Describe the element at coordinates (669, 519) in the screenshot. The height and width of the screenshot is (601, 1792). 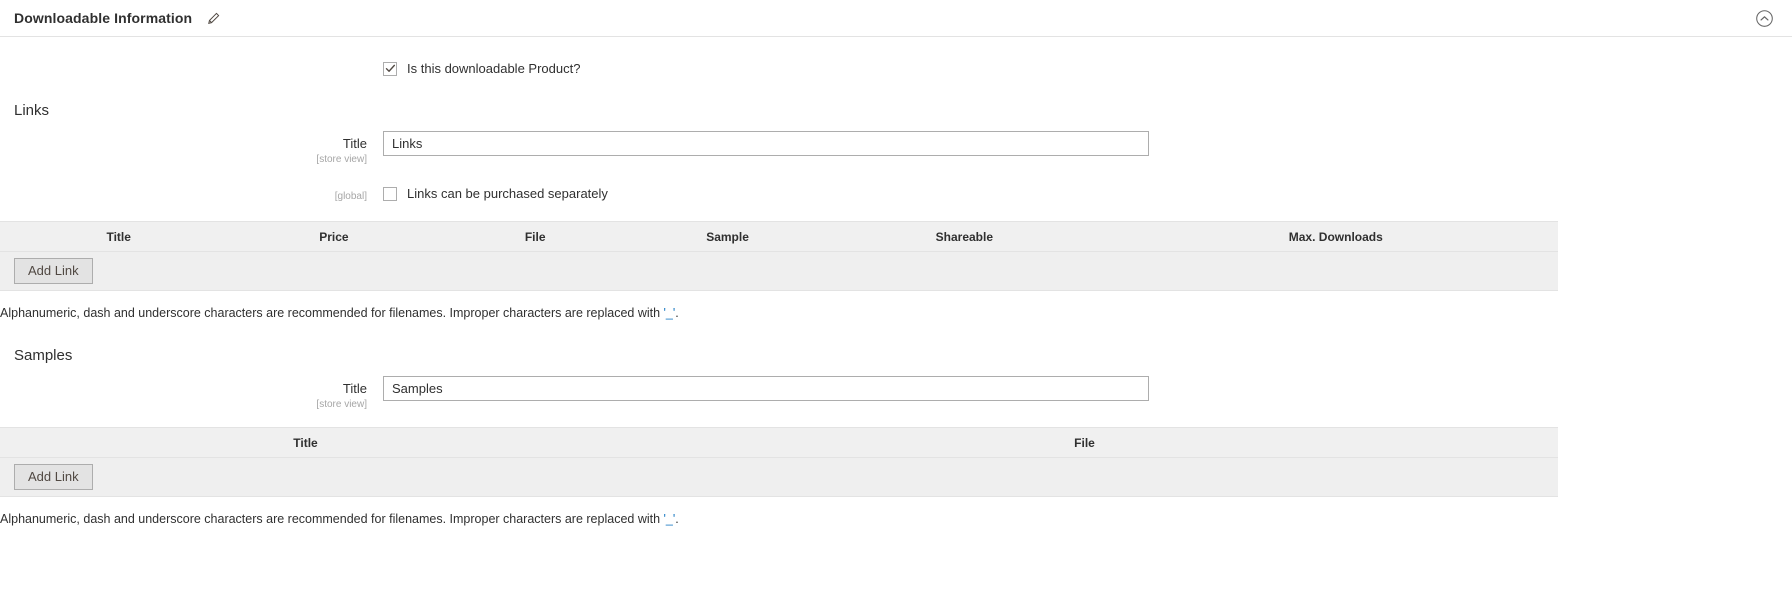
I see `samples-note-quoted: '_'` at that location.